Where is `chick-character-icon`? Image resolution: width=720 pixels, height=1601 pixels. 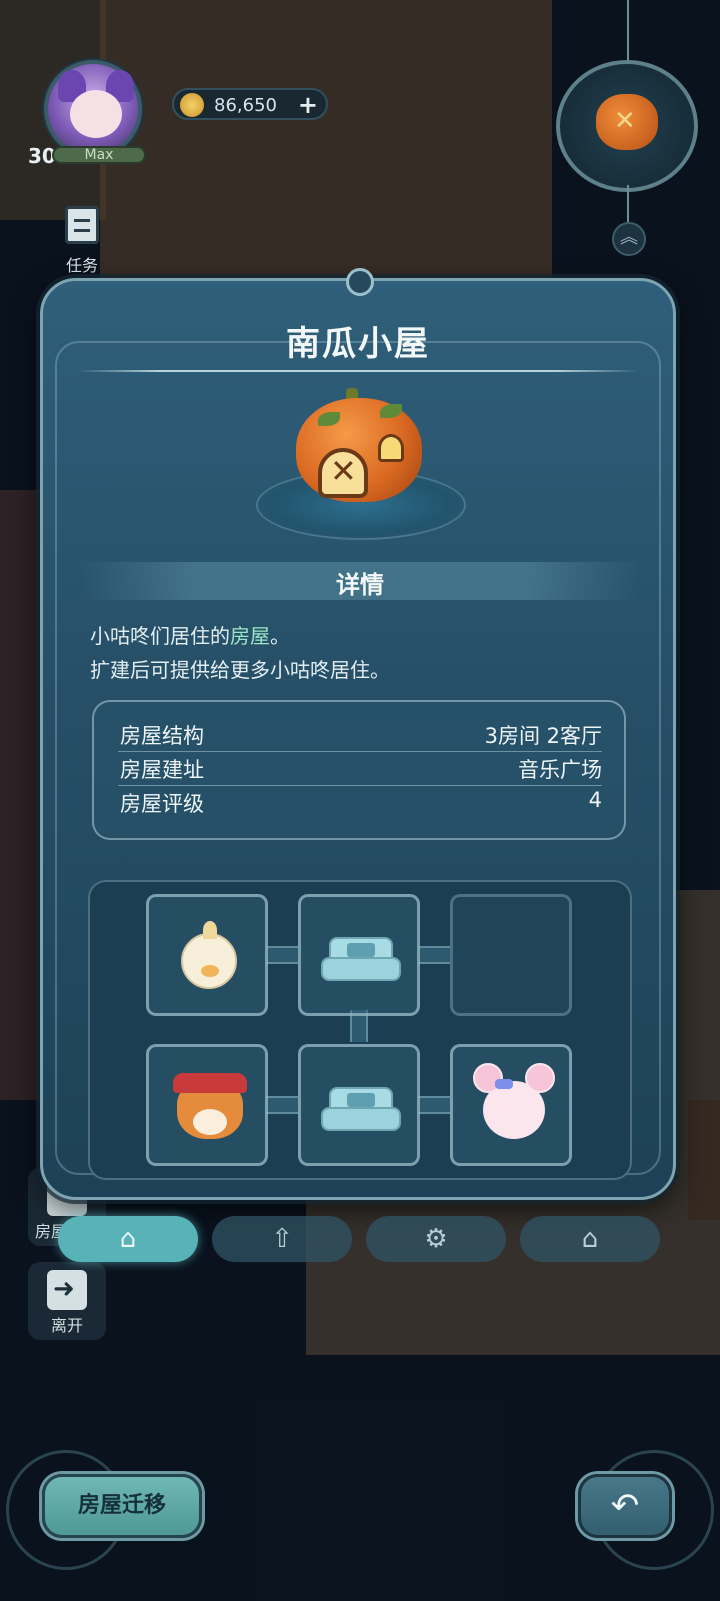
chick-character-icon is located at coordinates (209, 955).